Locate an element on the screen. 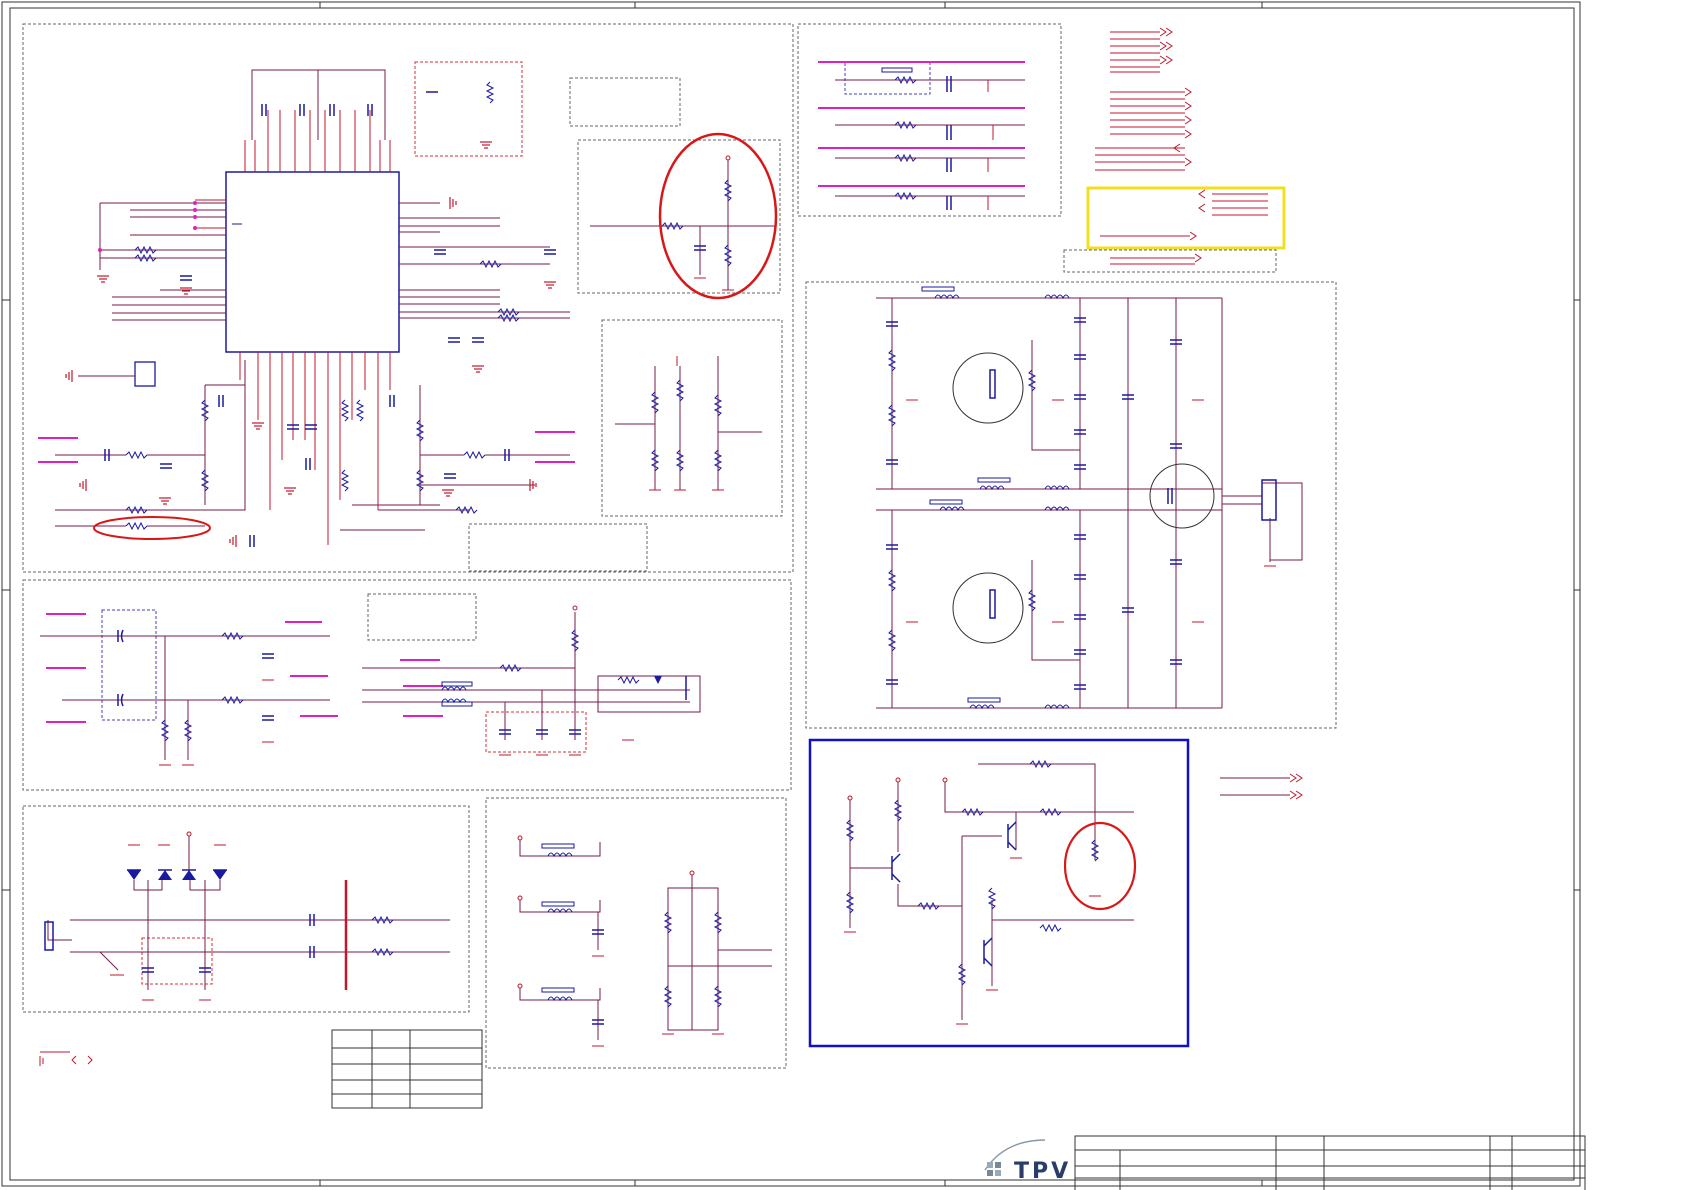 The image size is (1684, 1190). highlight-box-yellow is located at coordinates (1186, 218).